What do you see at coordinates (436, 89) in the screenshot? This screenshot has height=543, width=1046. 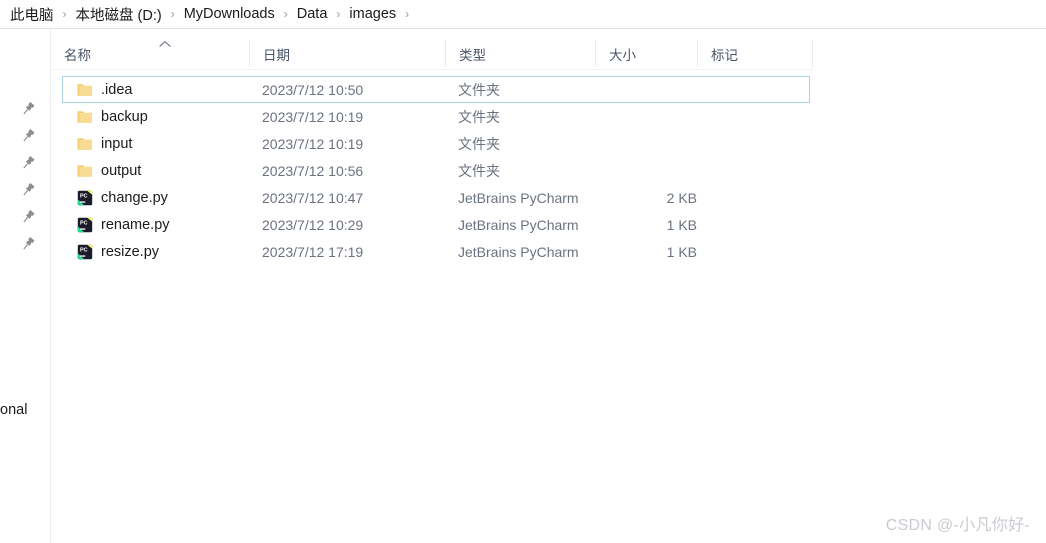 I see `table-row: .idea 2023/7/12 10:50 文件夹` at bounding box center [436, 89].